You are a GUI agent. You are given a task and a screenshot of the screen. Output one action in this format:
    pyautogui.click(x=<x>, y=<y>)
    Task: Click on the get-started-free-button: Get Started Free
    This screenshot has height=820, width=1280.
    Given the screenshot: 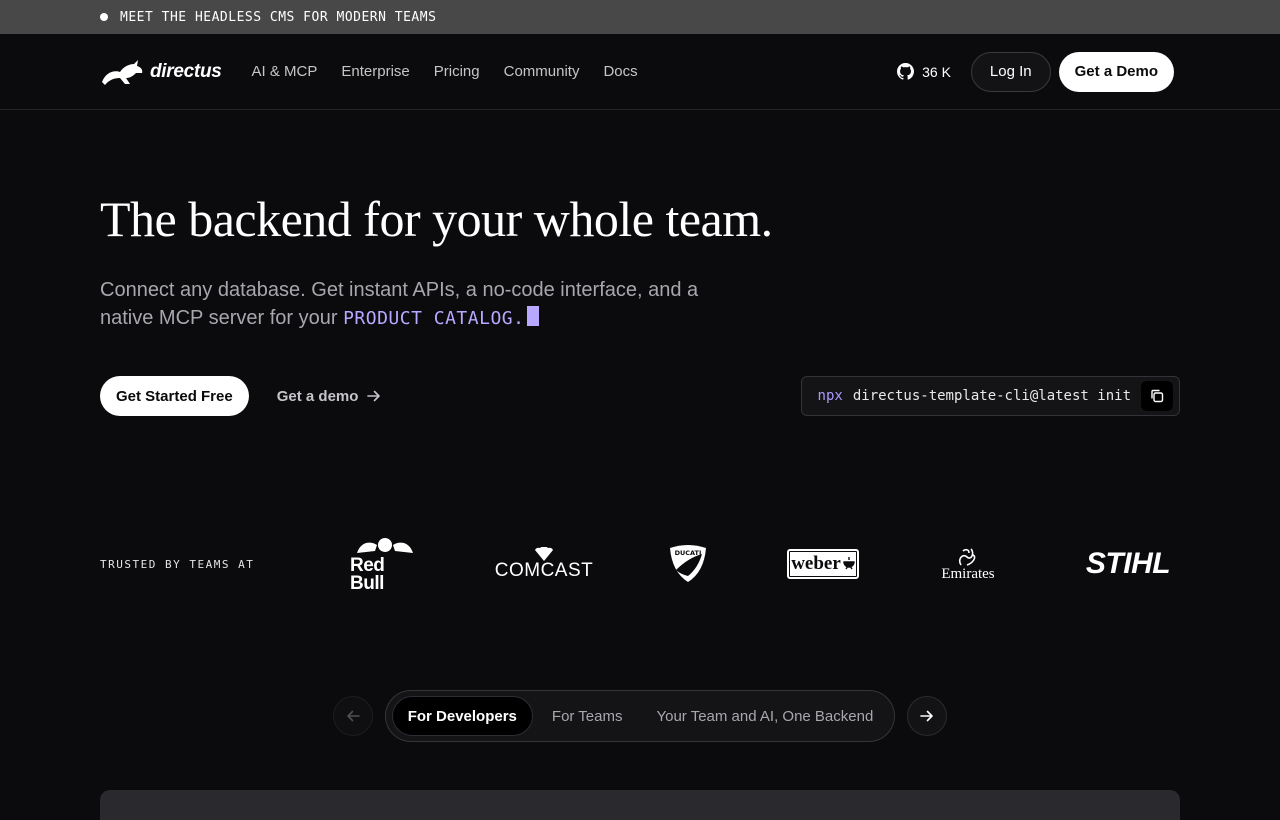 What is the action you would take?
    pyautogui.click(x=174, y=396)
    